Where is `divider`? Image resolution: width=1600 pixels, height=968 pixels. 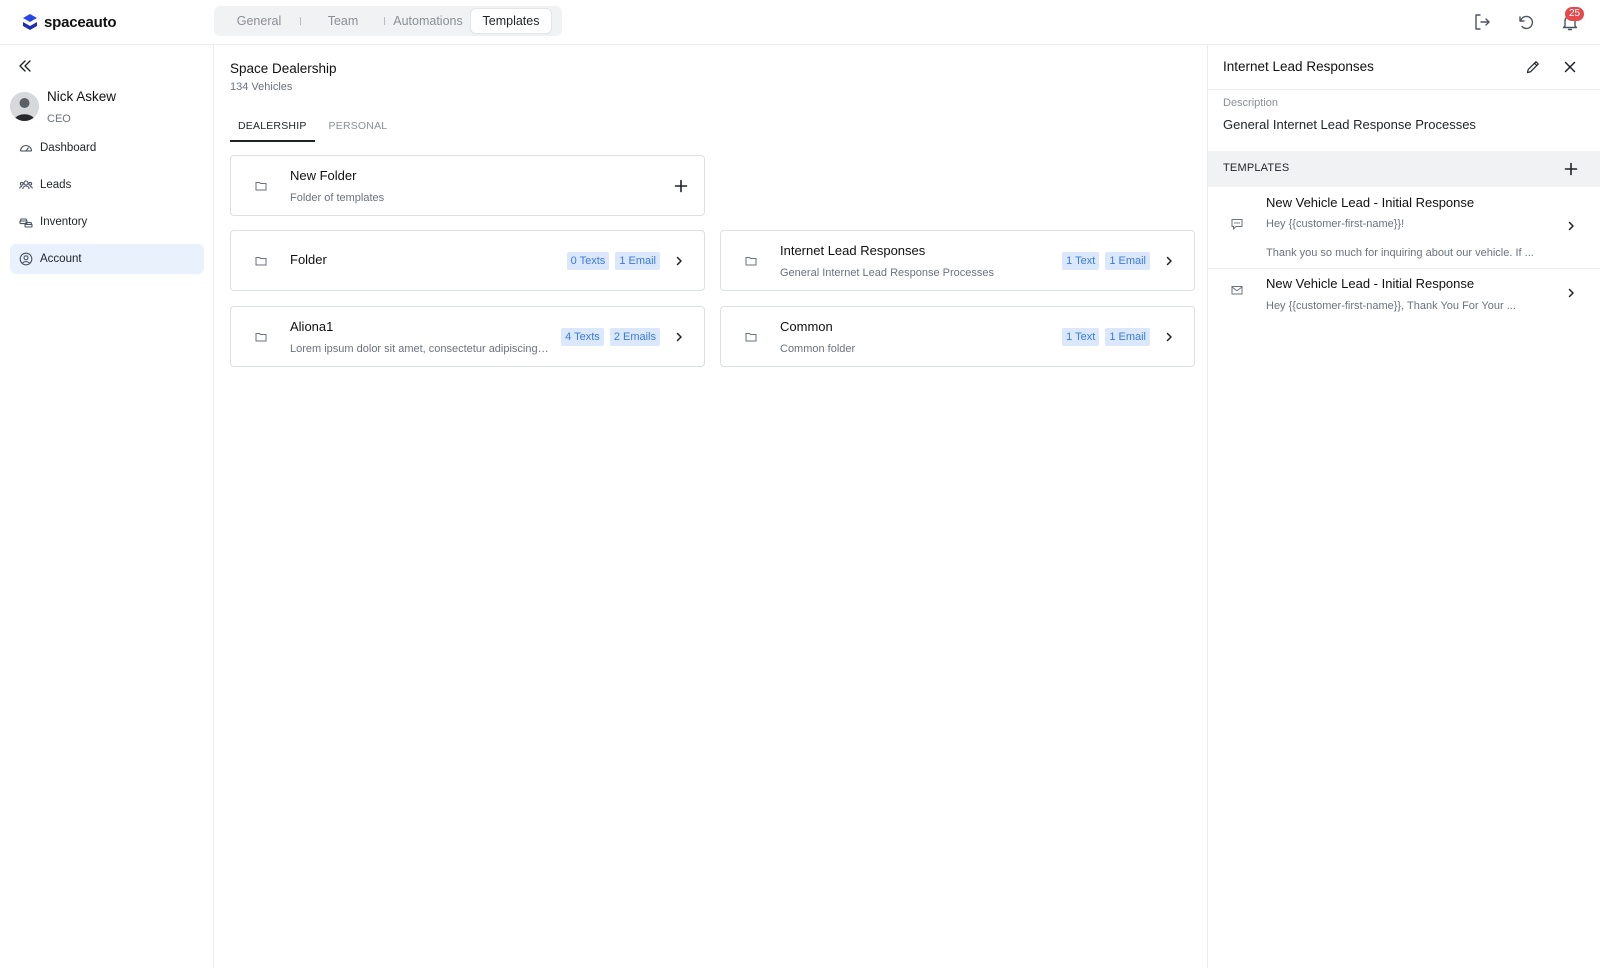 divider is located at coordinates (1404, 89).